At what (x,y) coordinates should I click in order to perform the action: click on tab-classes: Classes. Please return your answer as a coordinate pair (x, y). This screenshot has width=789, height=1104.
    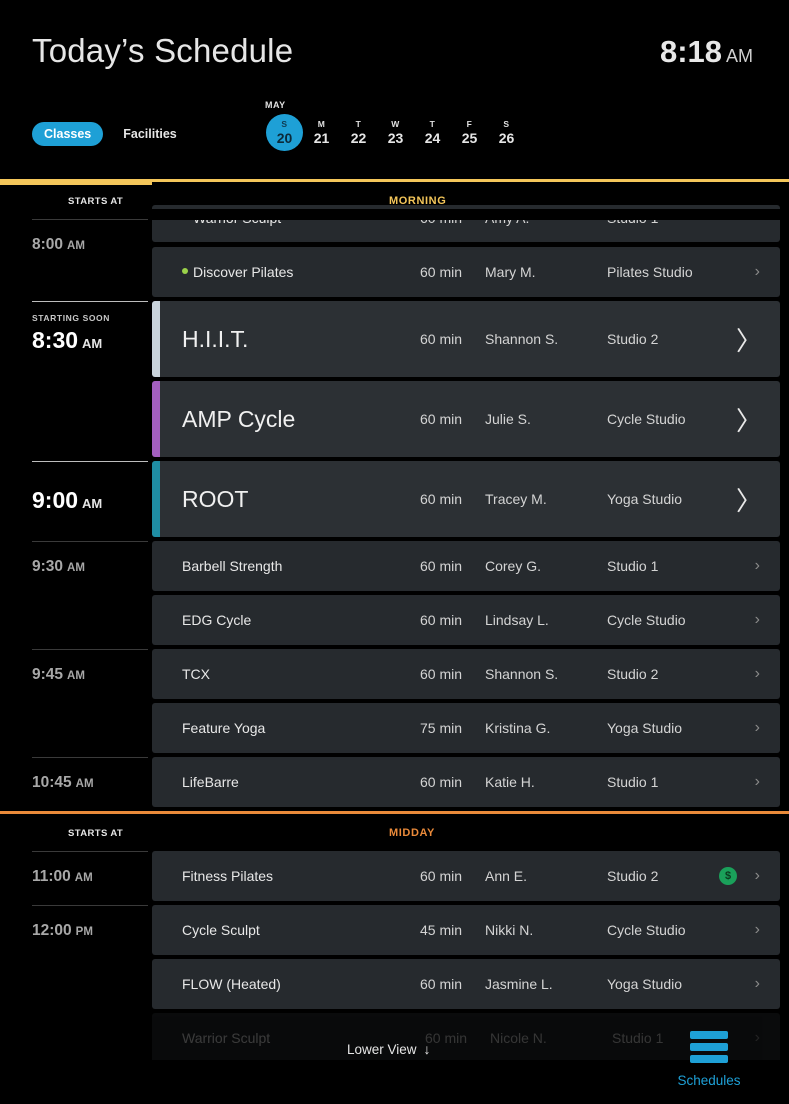
    Looking at the image, I should click on (68, 134).